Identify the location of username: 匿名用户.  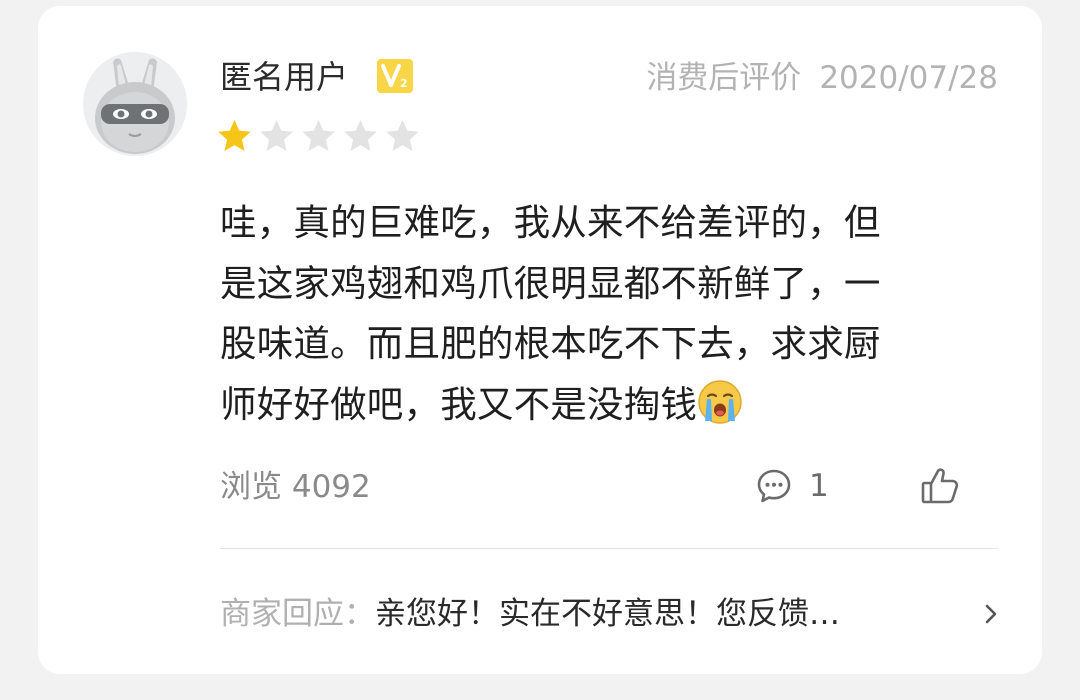
(284, 77).